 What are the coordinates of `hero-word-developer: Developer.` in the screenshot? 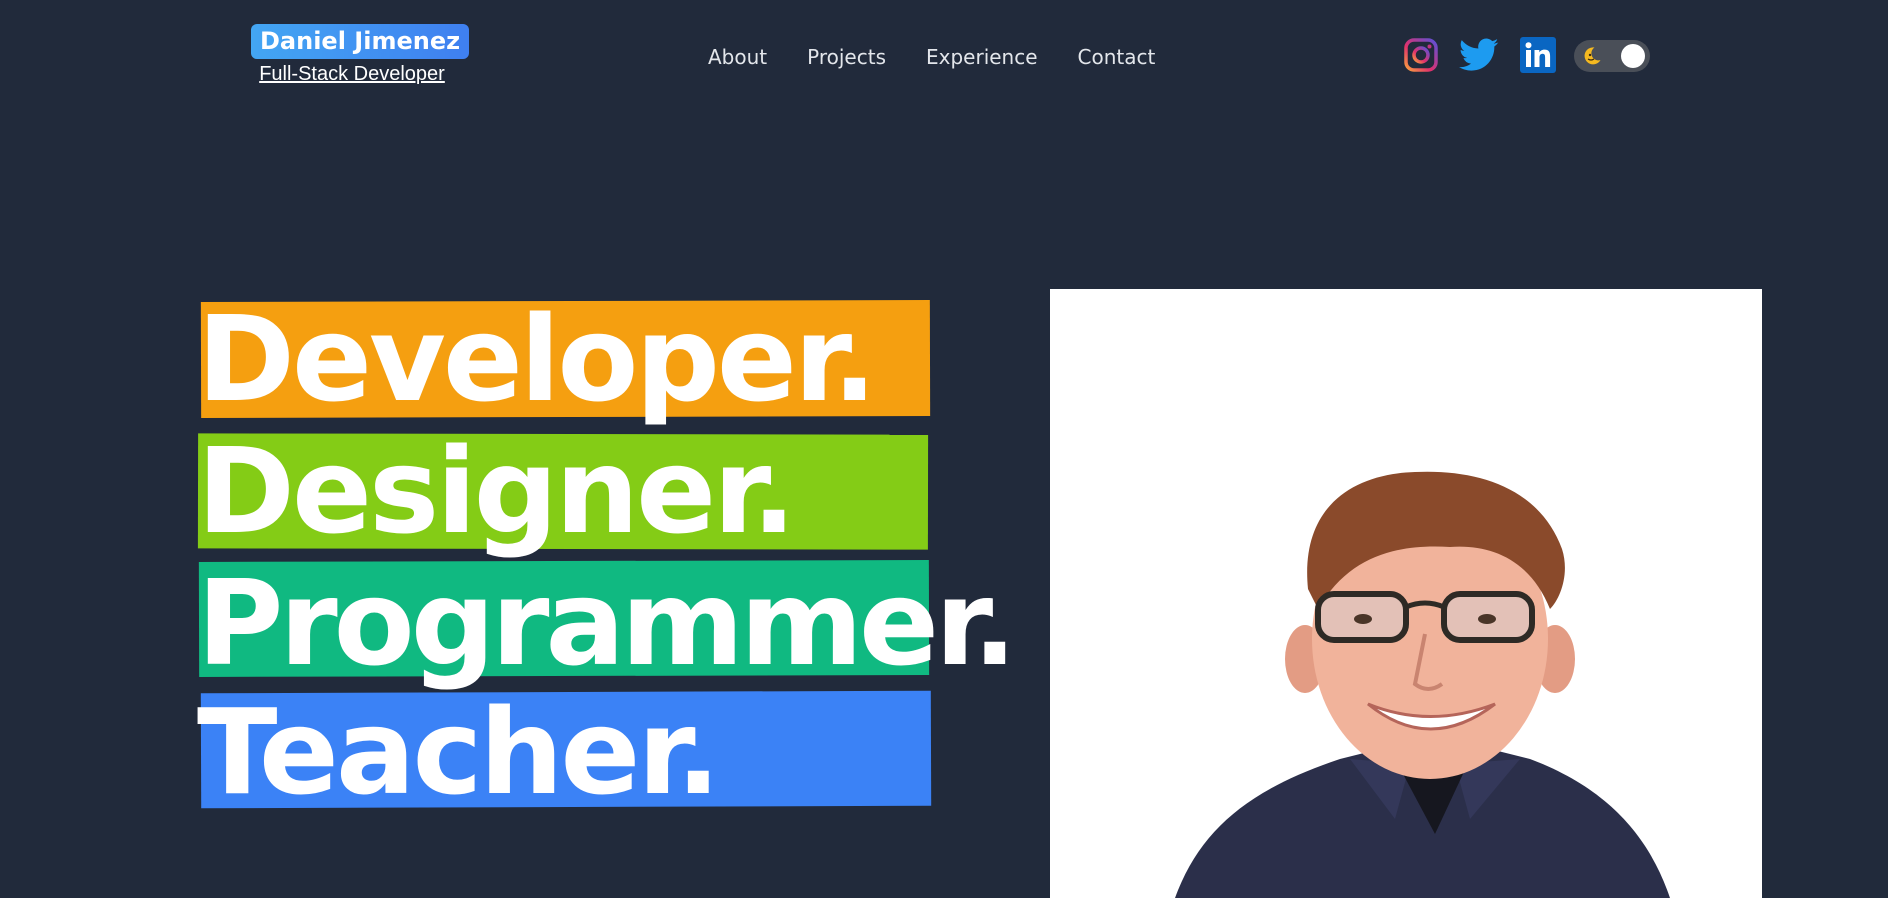 It's located at (537, 359).